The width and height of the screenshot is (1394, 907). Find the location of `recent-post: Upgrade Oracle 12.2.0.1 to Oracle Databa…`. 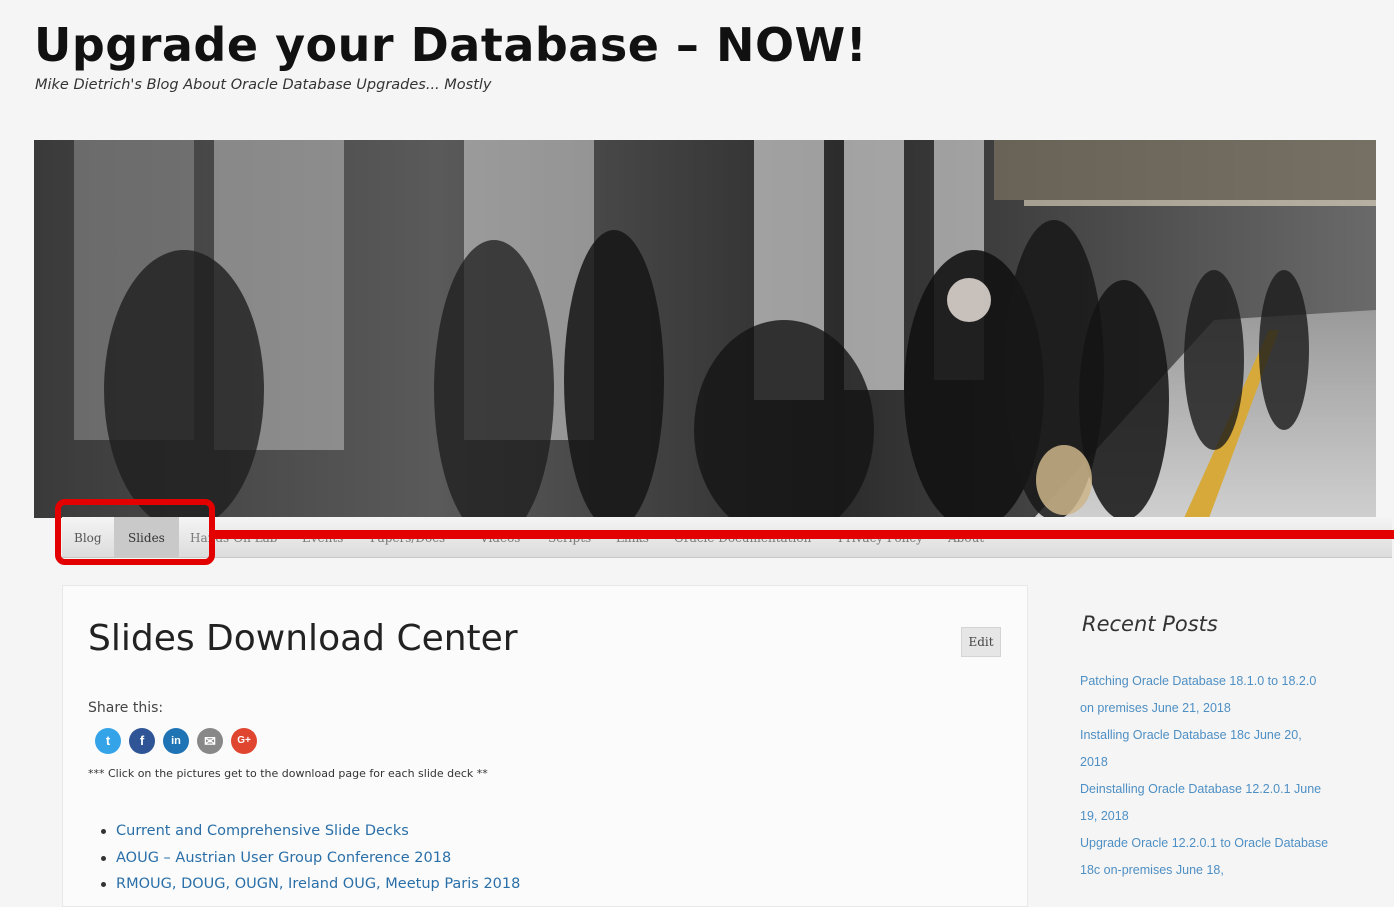

recent-post: Upgrade Oracle 12.2.0.1 to Oracle Databa… is located at coordinates (1205, 857).